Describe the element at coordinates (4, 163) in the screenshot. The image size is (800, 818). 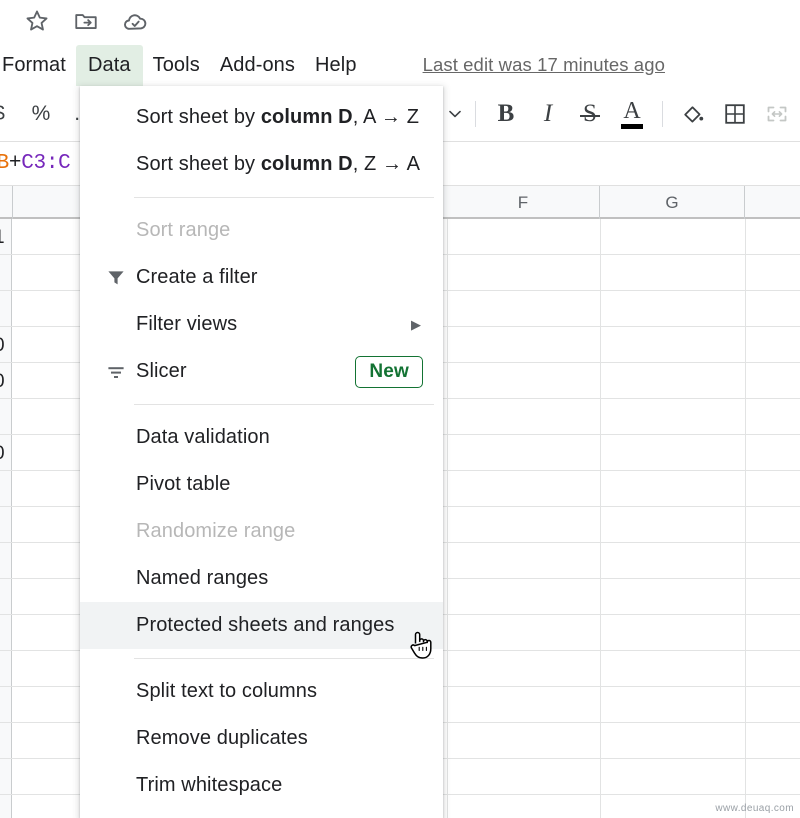
I see `formula-range-1: B:B` at that location.